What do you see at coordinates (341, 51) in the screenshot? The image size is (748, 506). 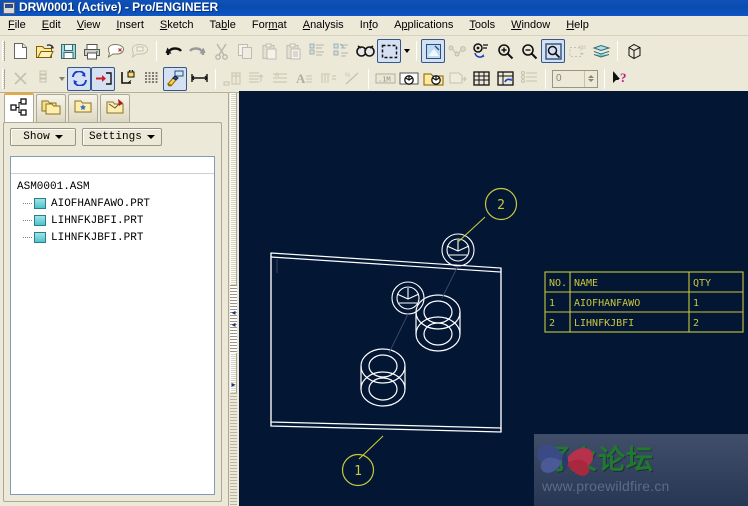 I see `repaint-icon` at bounding box center [341, 51].